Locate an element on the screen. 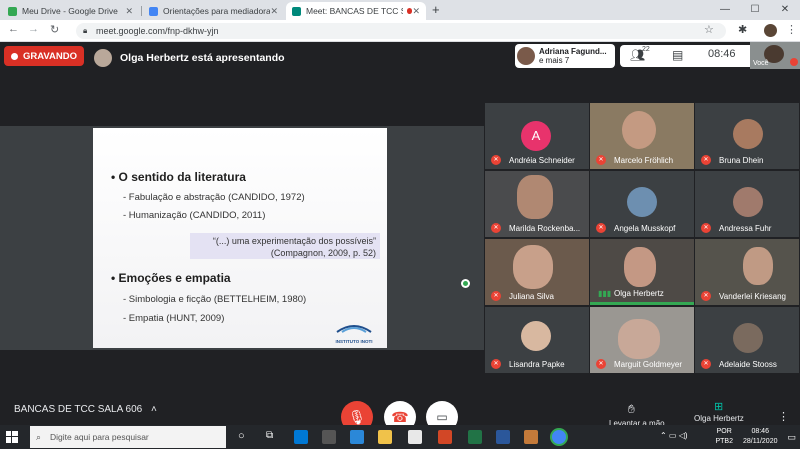  taskbar-date: 28/11/2020 is located at coordinates (760, 441).